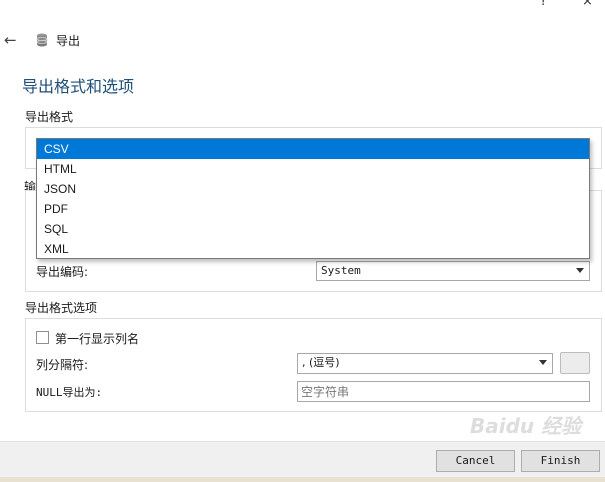 This screenshot has width=605, height=482. Describe the element at coordinates (302, 479) in the screenshot. I see `footer-edge` at that location.